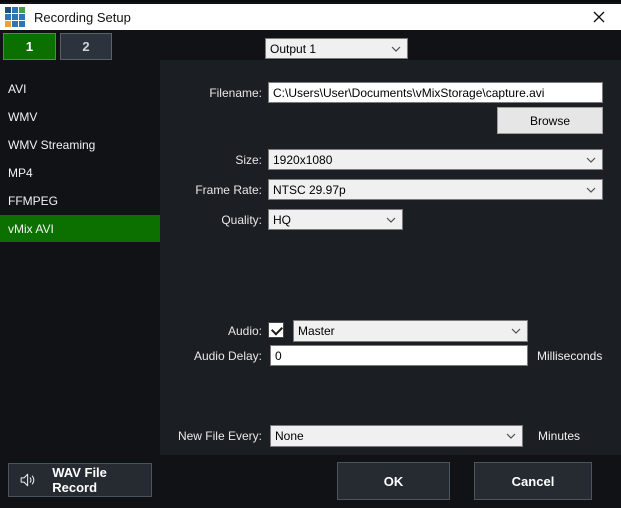  What do you see at coordinates (15, 17) in the screenshot?
I see `vmix-logo-icon` at bounding box center [15, 17].